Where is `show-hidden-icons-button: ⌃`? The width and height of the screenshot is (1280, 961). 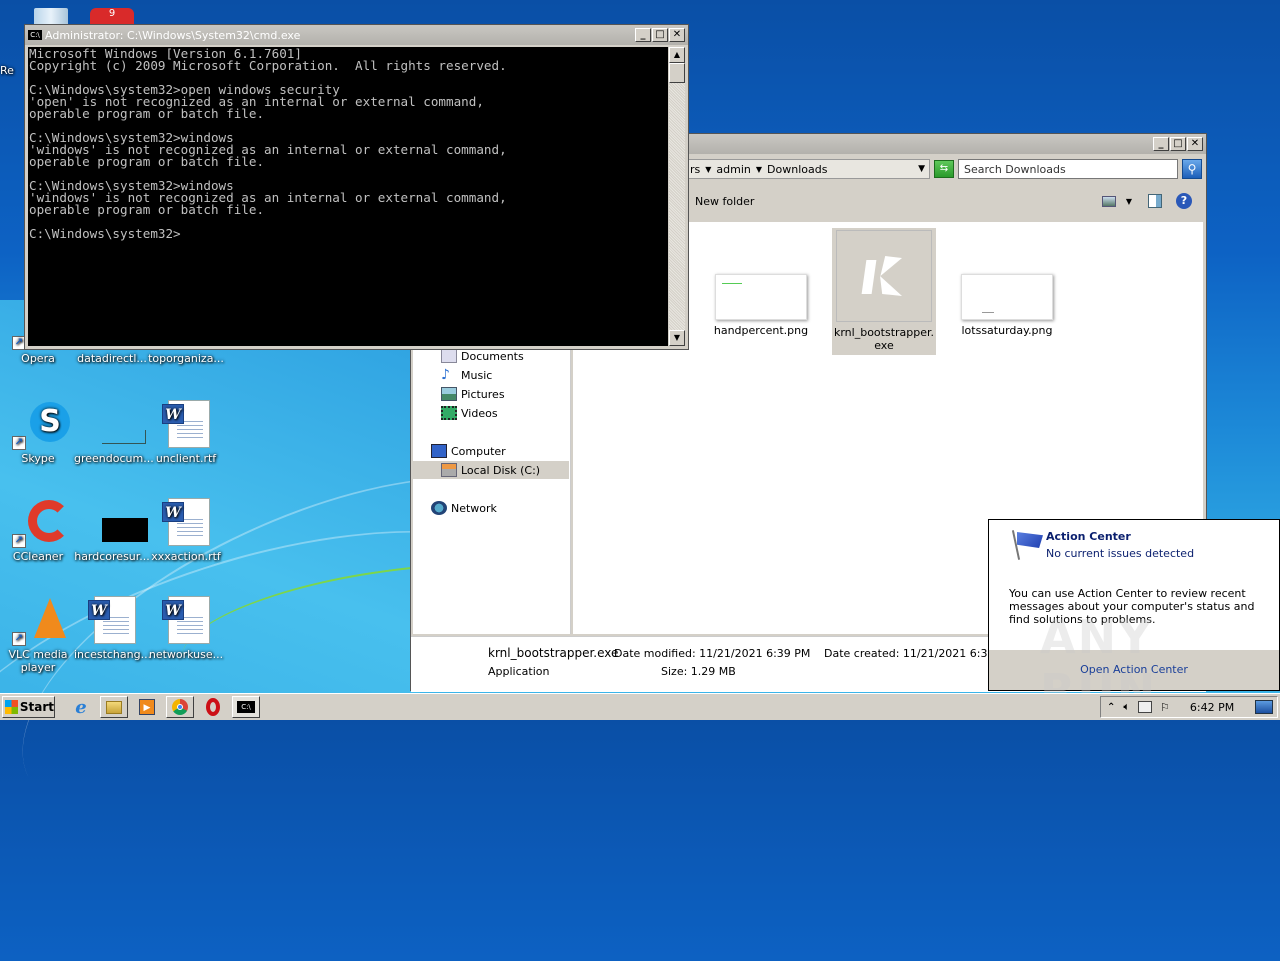 show-hidden-icons-button: ⌃ is located at coordinates (1111, 707).